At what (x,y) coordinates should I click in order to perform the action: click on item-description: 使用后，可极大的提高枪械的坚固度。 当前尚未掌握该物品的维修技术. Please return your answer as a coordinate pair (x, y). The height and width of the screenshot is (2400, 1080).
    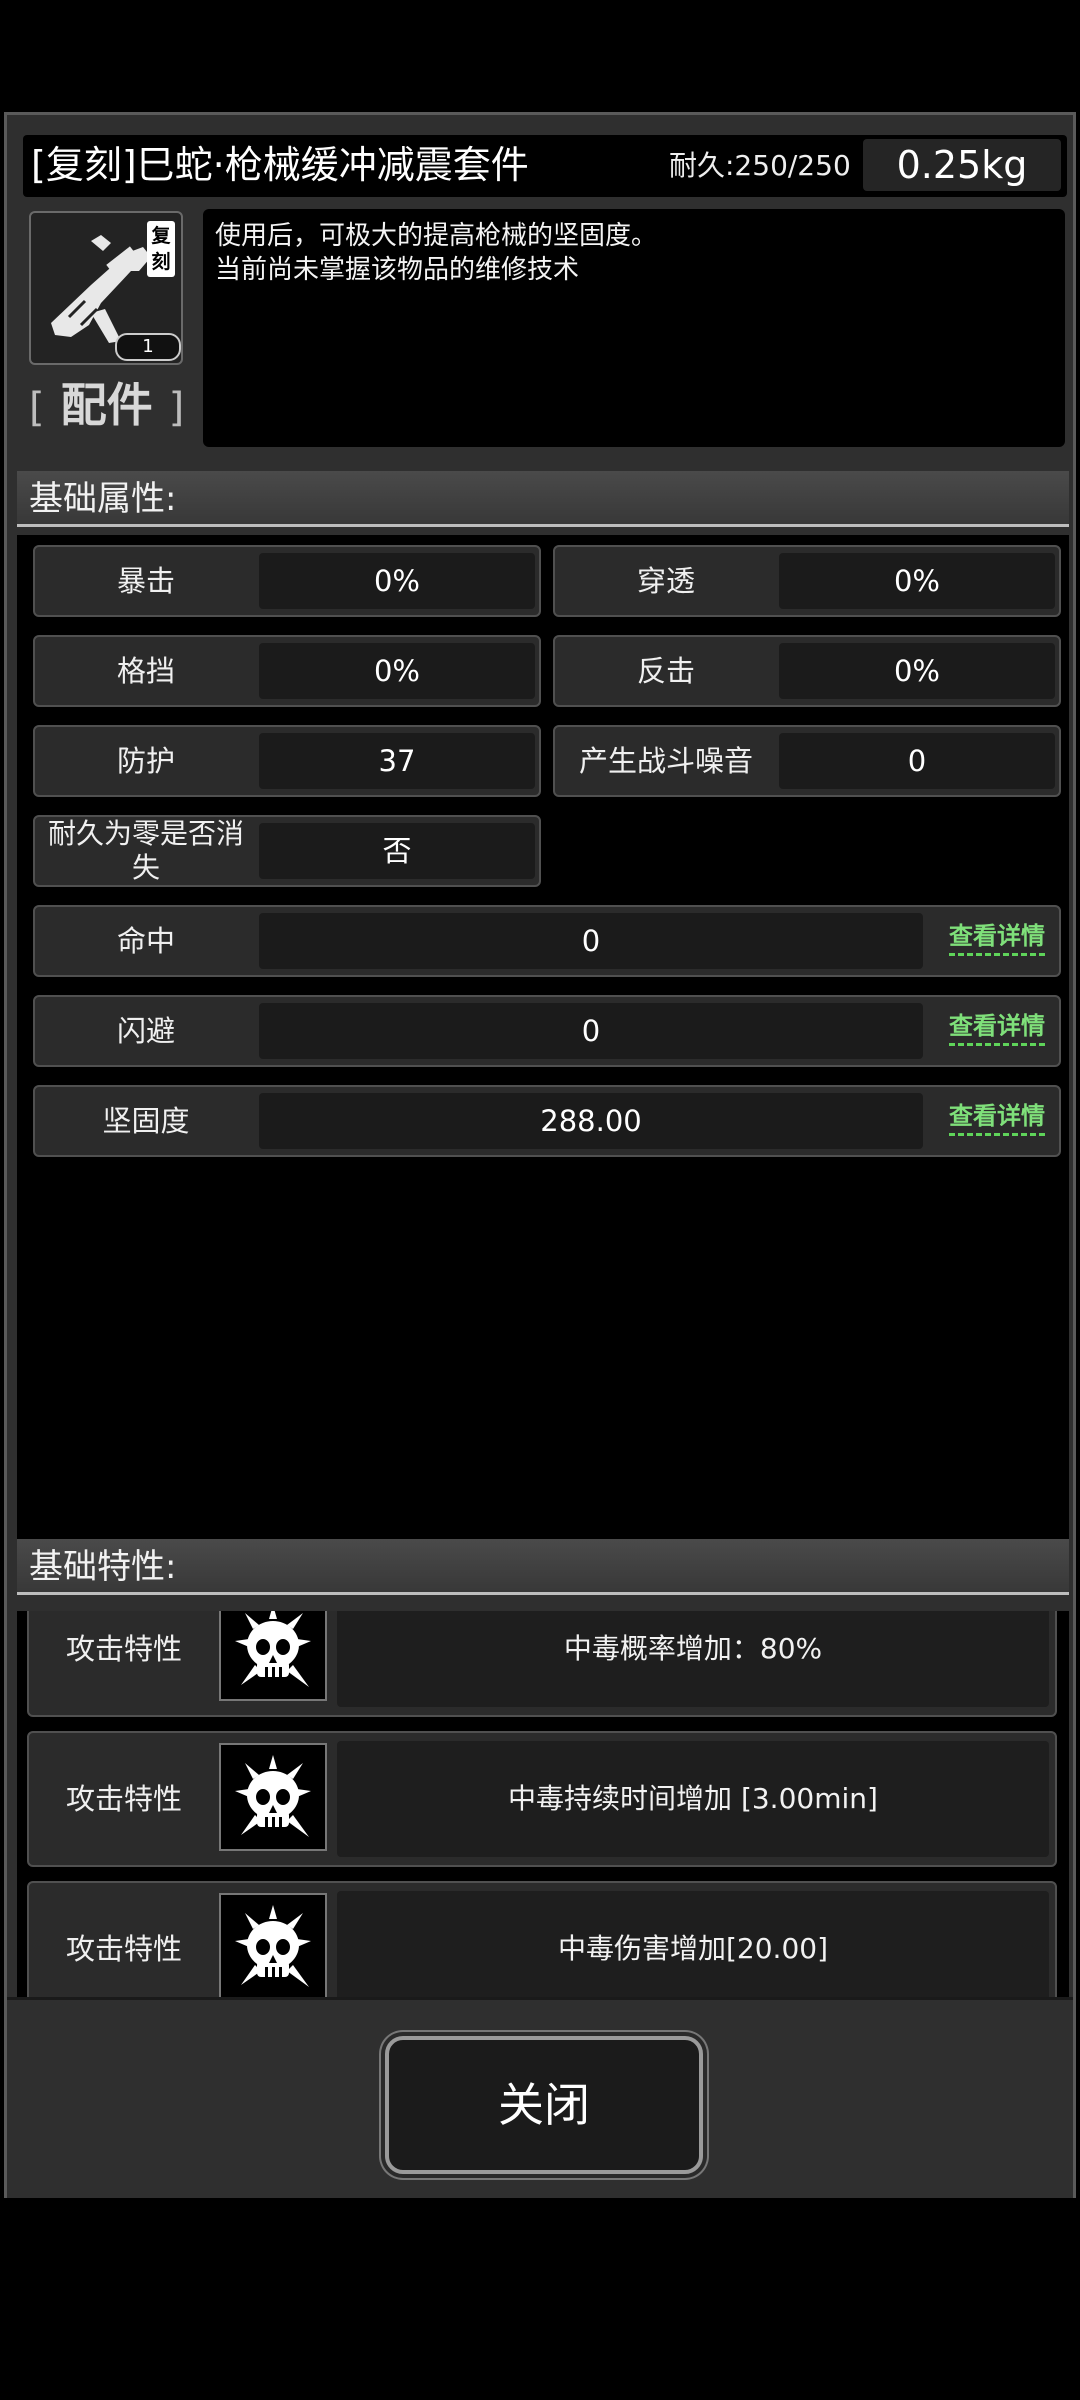
    Looking at the image, I should click on (634, 328).